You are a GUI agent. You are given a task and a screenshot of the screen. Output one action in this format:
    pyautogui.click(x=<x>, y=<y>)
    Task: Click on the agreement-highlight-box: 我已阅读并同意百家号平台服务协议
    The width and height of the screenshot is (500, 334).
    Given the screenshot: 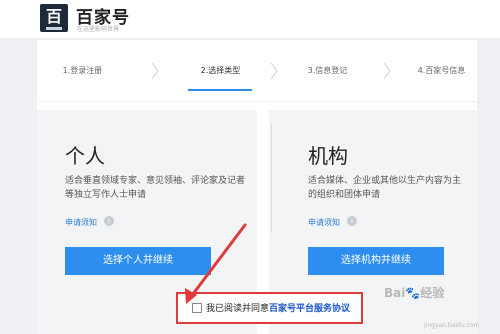 What is the action you would take?
    pyautogui.click(x=269, y=308)
    